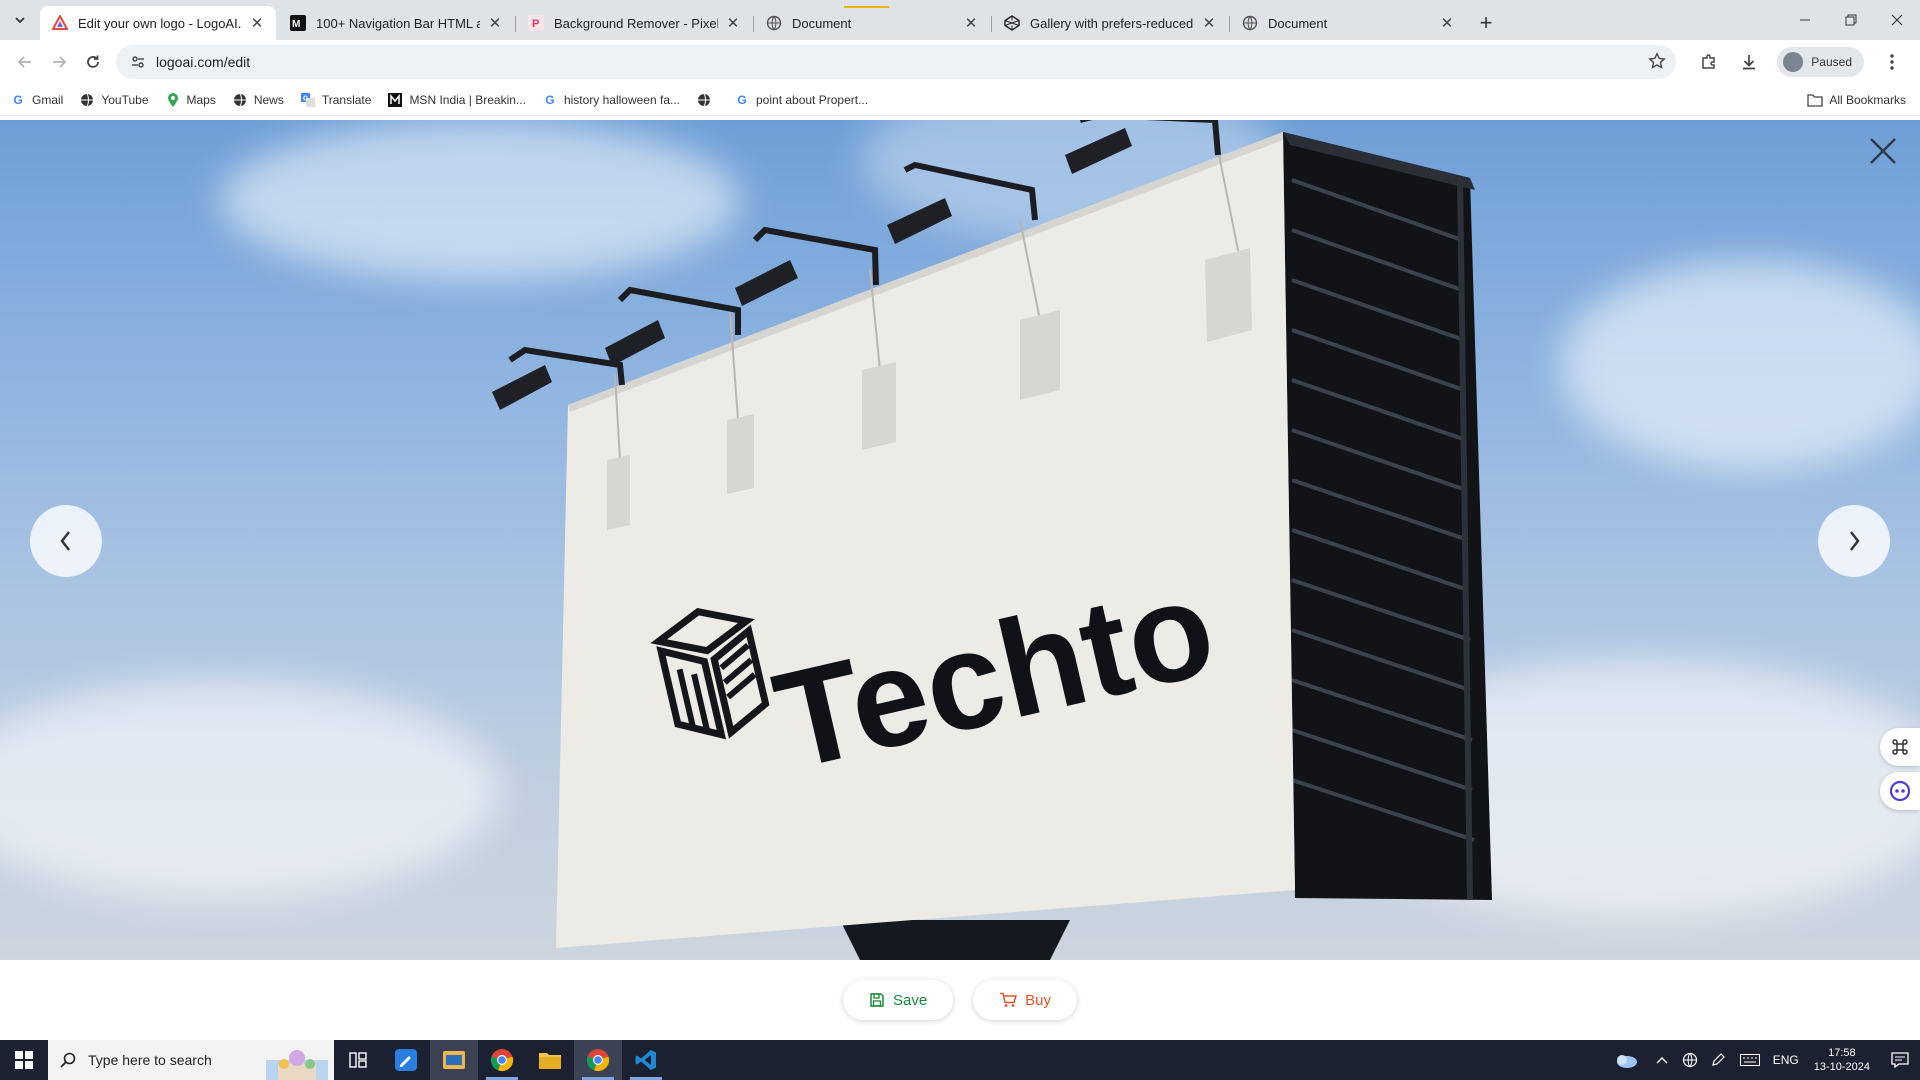 This screenshot has width=1920, height=1080. I want to click on downloads-button, so click(1749, 62).